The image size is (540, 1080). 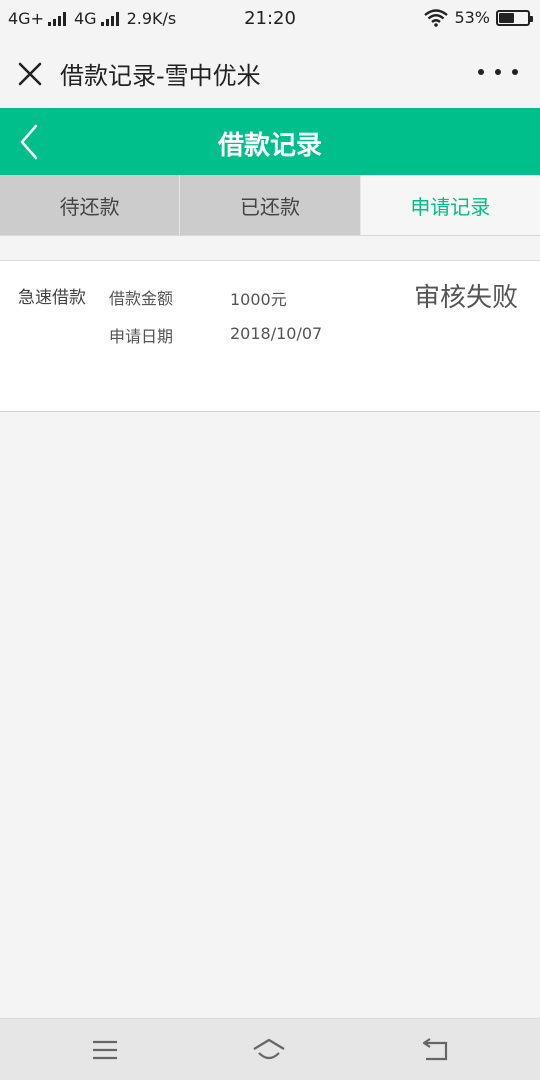 I want to click on app-bar: 借款记录, so click(x=270, y=141).